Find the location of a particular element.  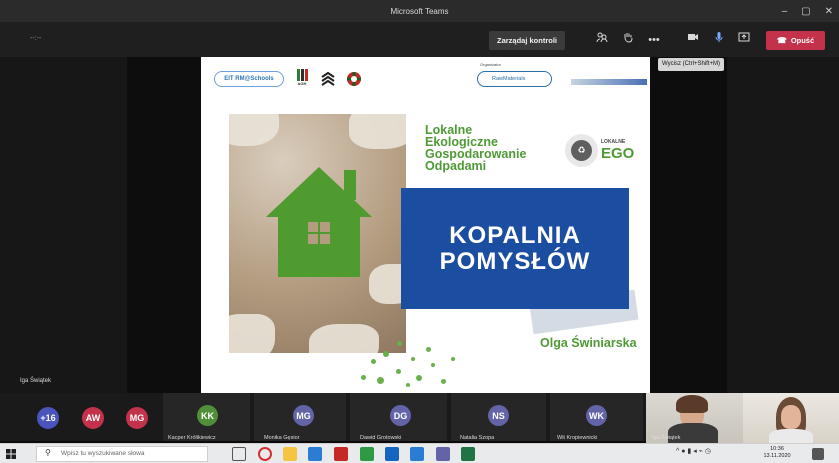

organizer-caption: Organizator is located at coordinates (490, 64).